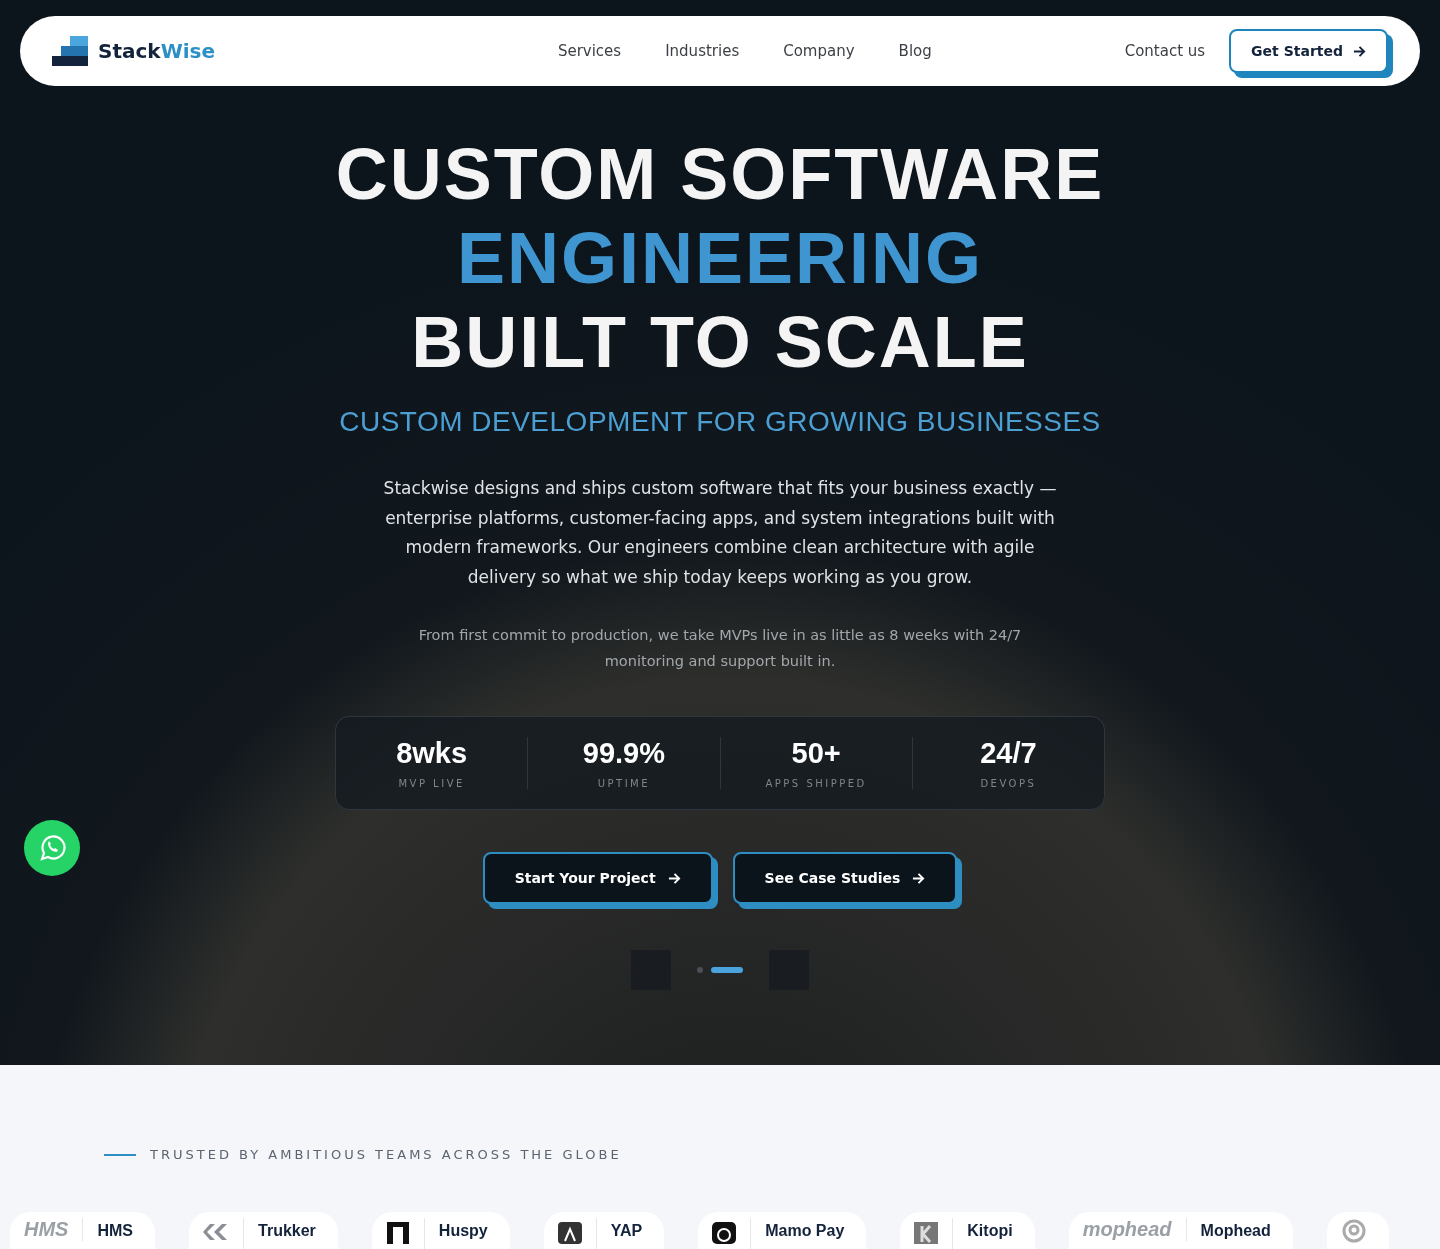 Image resolution: width=1440 pixels, height=1249 pixels. What do you see at coordinates (720, 174) in the screenshot?
I see `hero-heading-line: CUSTOM SOFTWARE` at bounding box center [720, 174].